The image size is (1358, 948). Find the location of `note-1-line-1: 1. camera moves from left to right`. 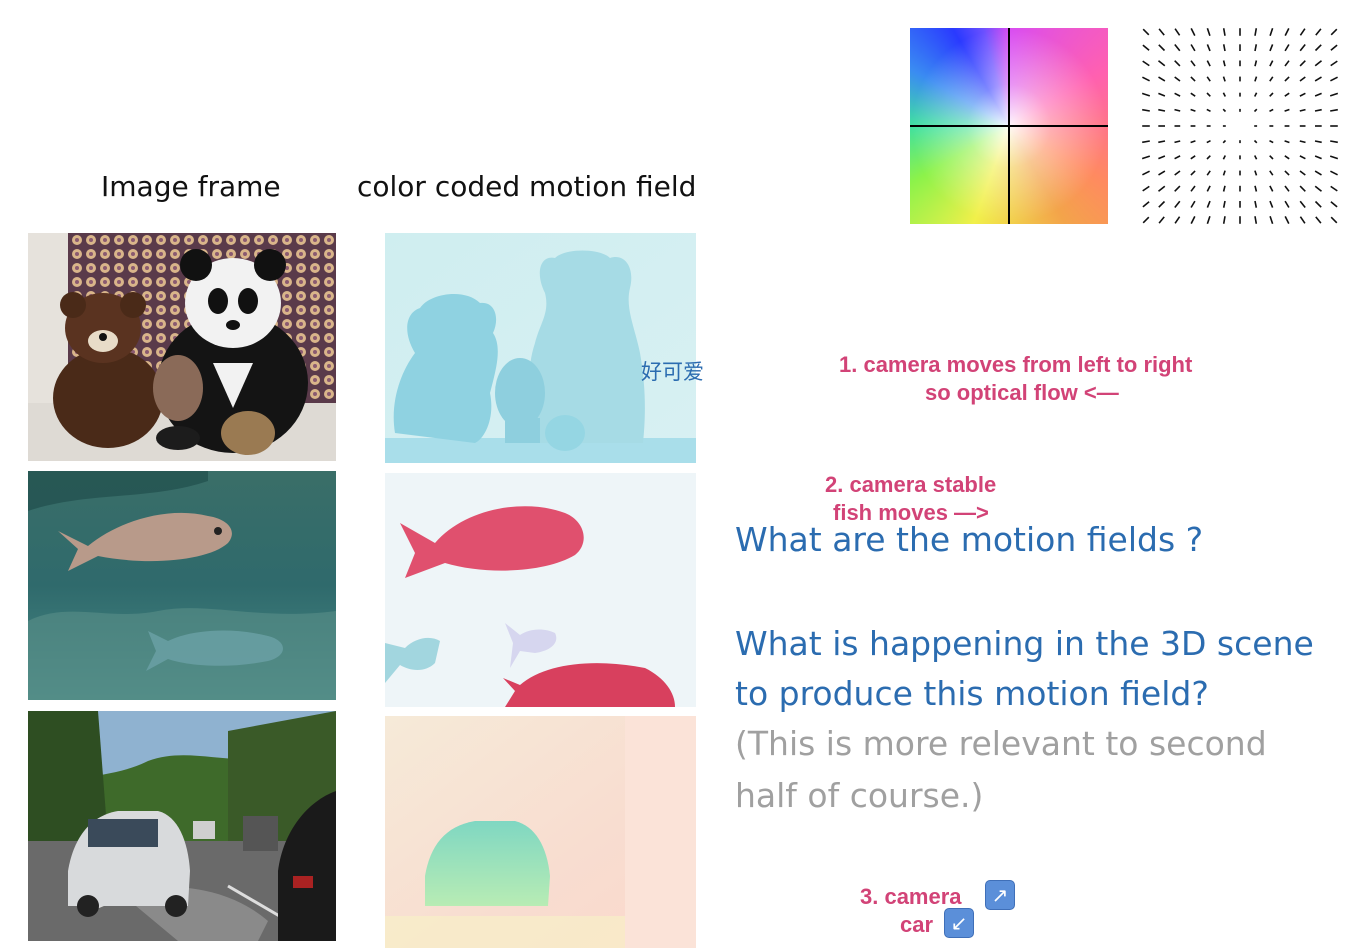

note-1-line-1: 1. camera moves from left to right is located at coordinates (1016, 364).